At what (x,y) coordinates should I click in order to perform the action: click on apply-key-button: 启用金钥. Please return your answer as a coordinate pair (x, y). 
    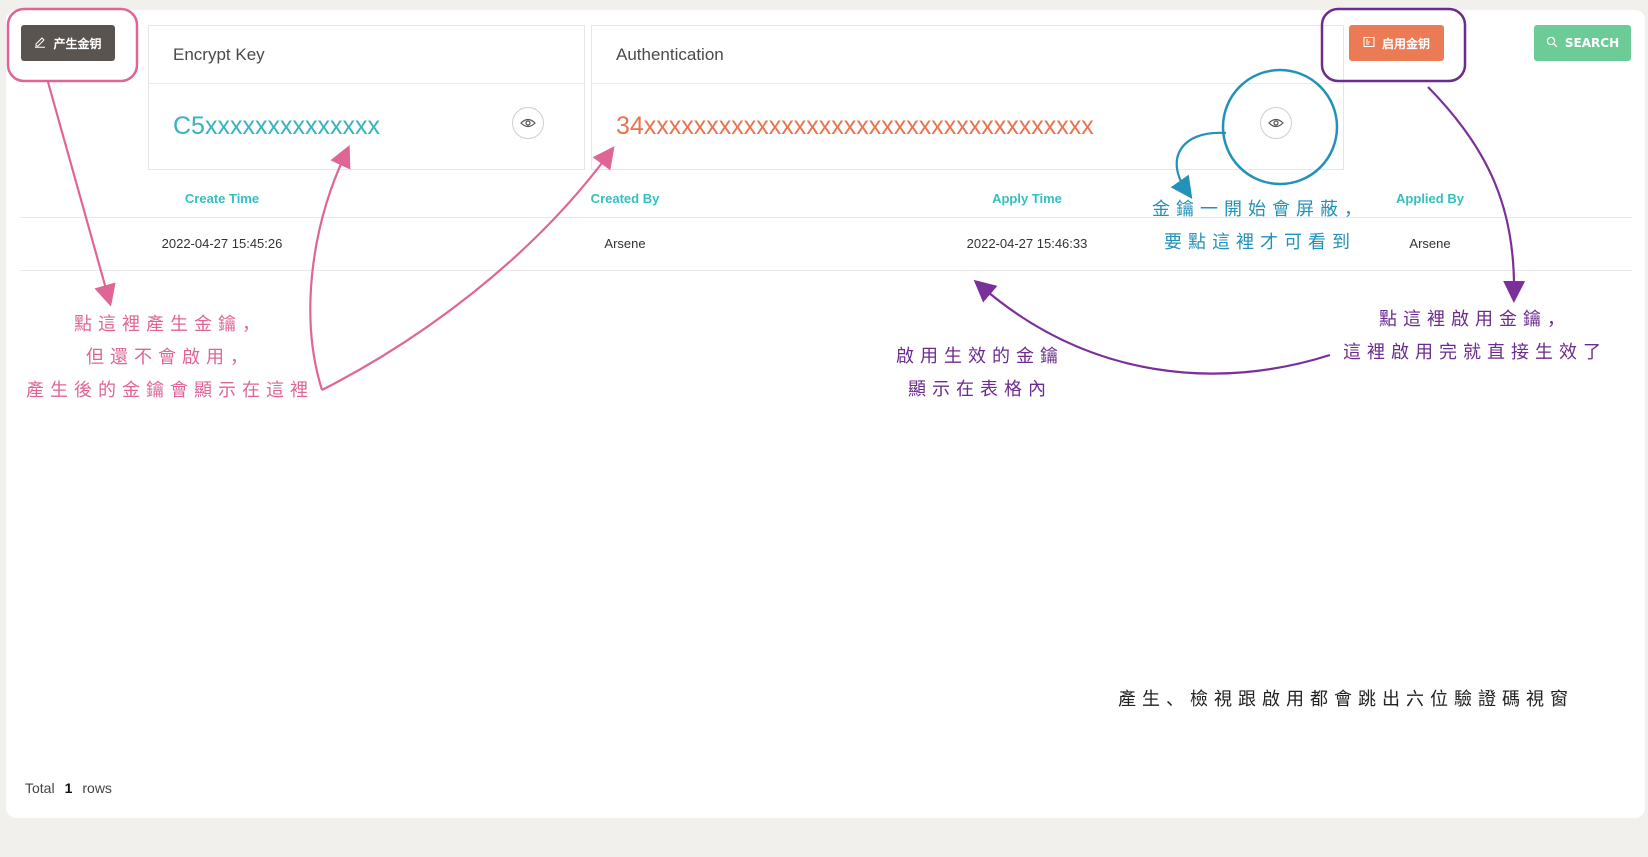
    Looking at the image, I should click on (1396, 43).